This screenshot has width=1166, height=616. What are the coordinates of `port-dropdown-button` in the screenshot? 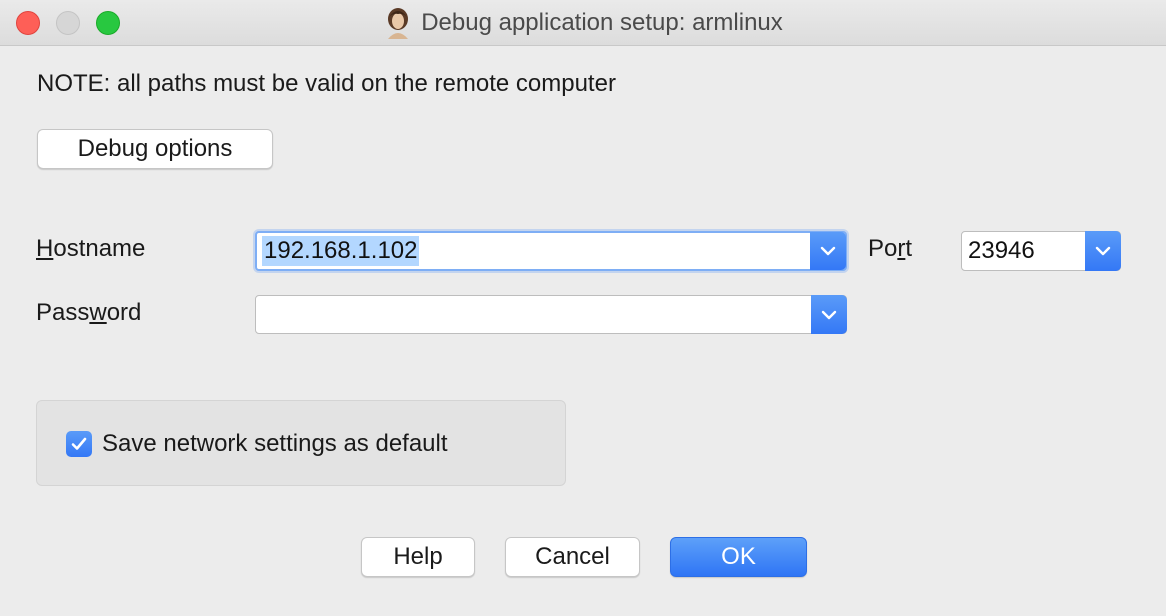 It's located at (1103, 251).